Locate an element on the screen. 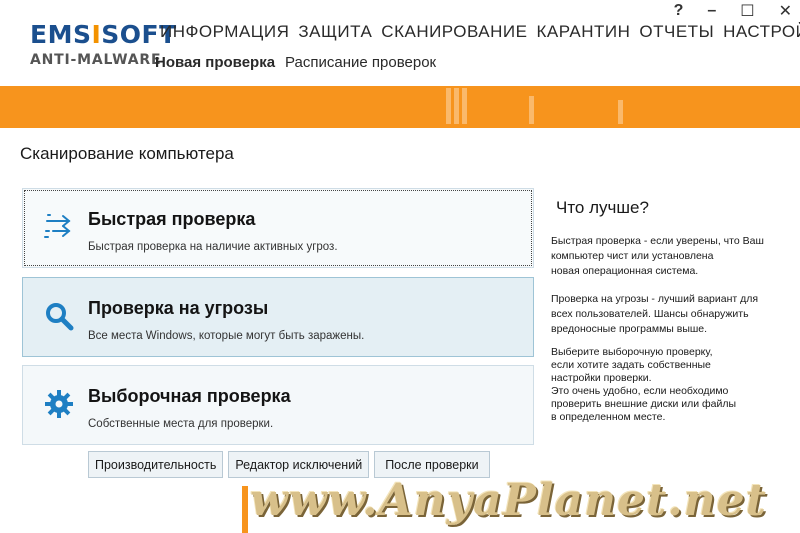  info-line: Быстрая проверка - если уверены, что Ваш is located at coordinates (657, 241).